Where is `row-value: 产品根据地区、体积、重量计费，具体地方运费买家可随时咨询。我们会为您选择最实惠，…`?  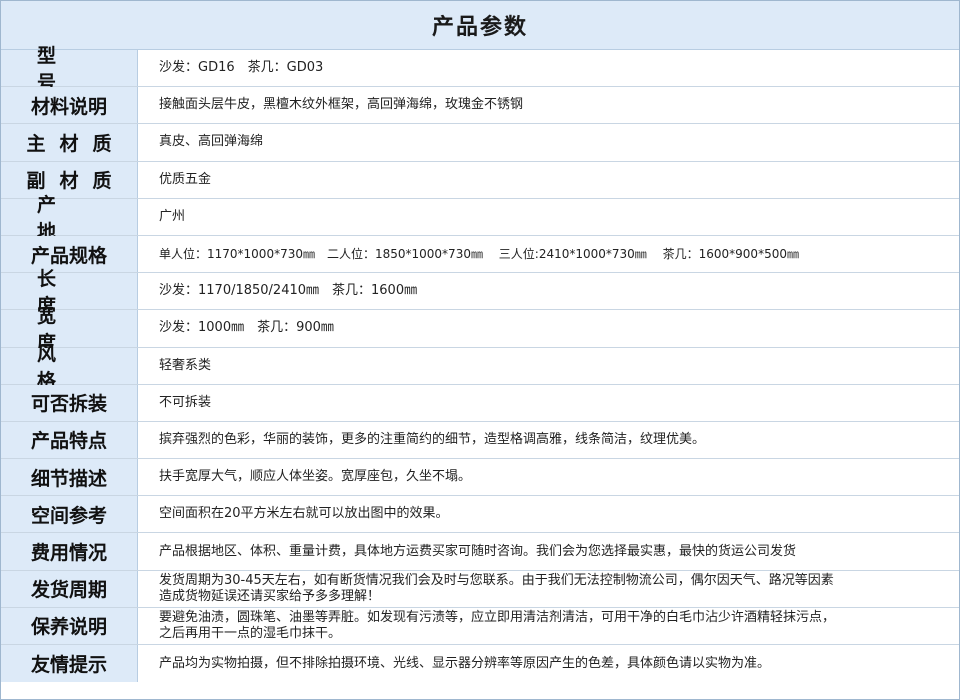
row-value: 产品根据地区、体积、重量计费，具体地方运费买家可随时咨询。我们会为您选择最实惠，… is located at coordinates (478, 551).